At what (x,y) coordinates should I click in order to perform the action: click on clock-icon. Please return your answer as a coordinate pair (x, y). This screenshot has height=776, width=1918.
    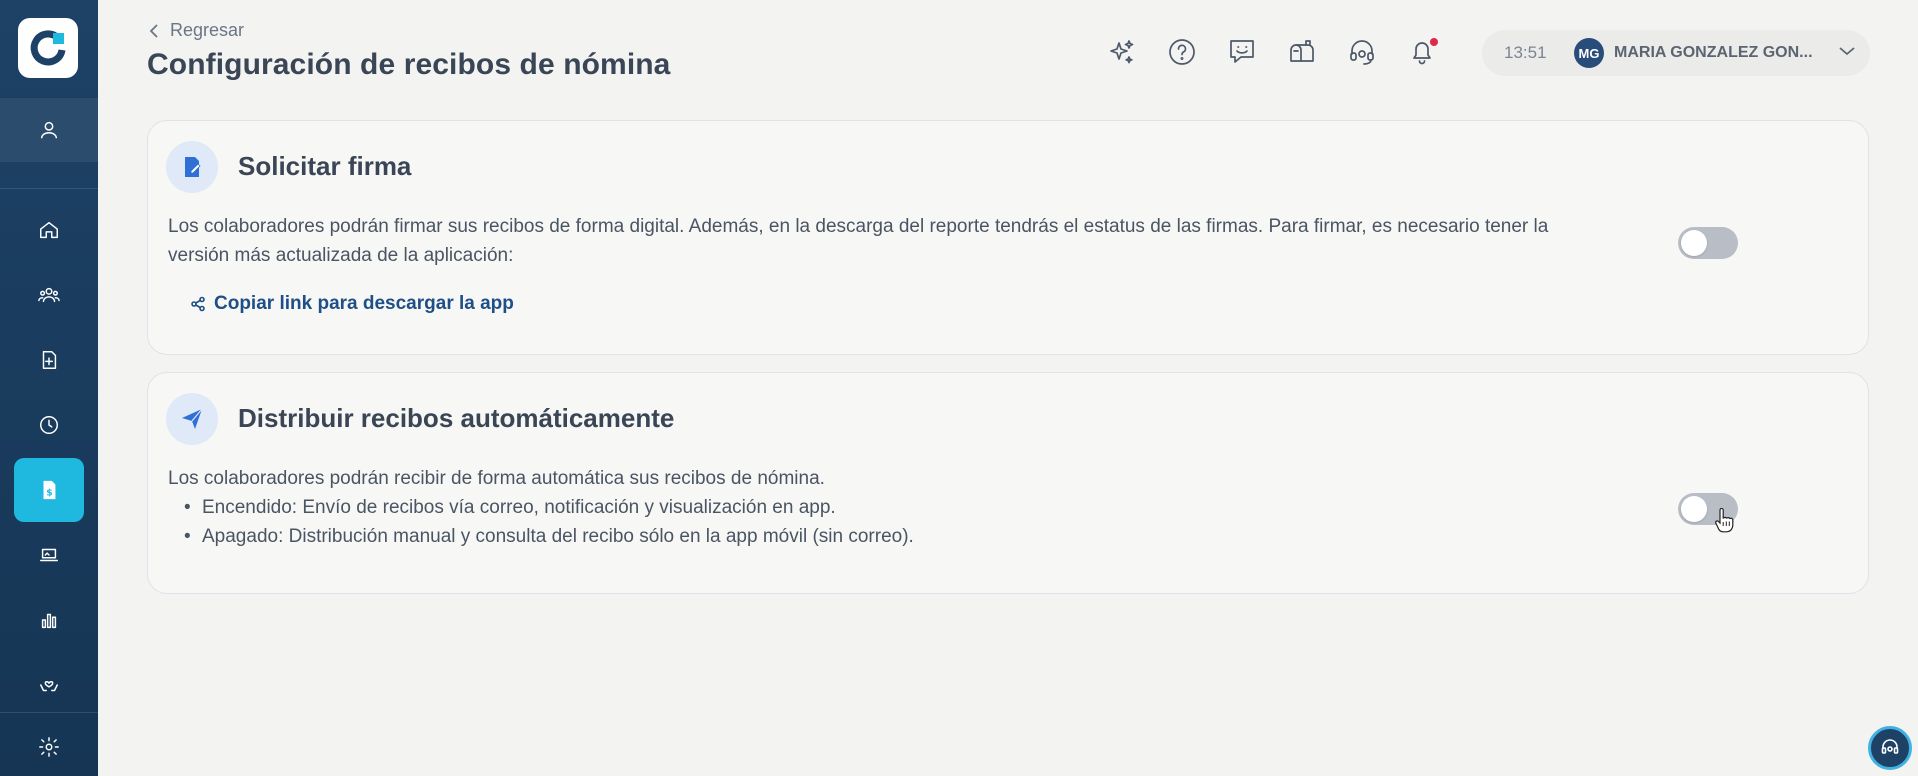
    Looking at the image, I should click on (49, 425).